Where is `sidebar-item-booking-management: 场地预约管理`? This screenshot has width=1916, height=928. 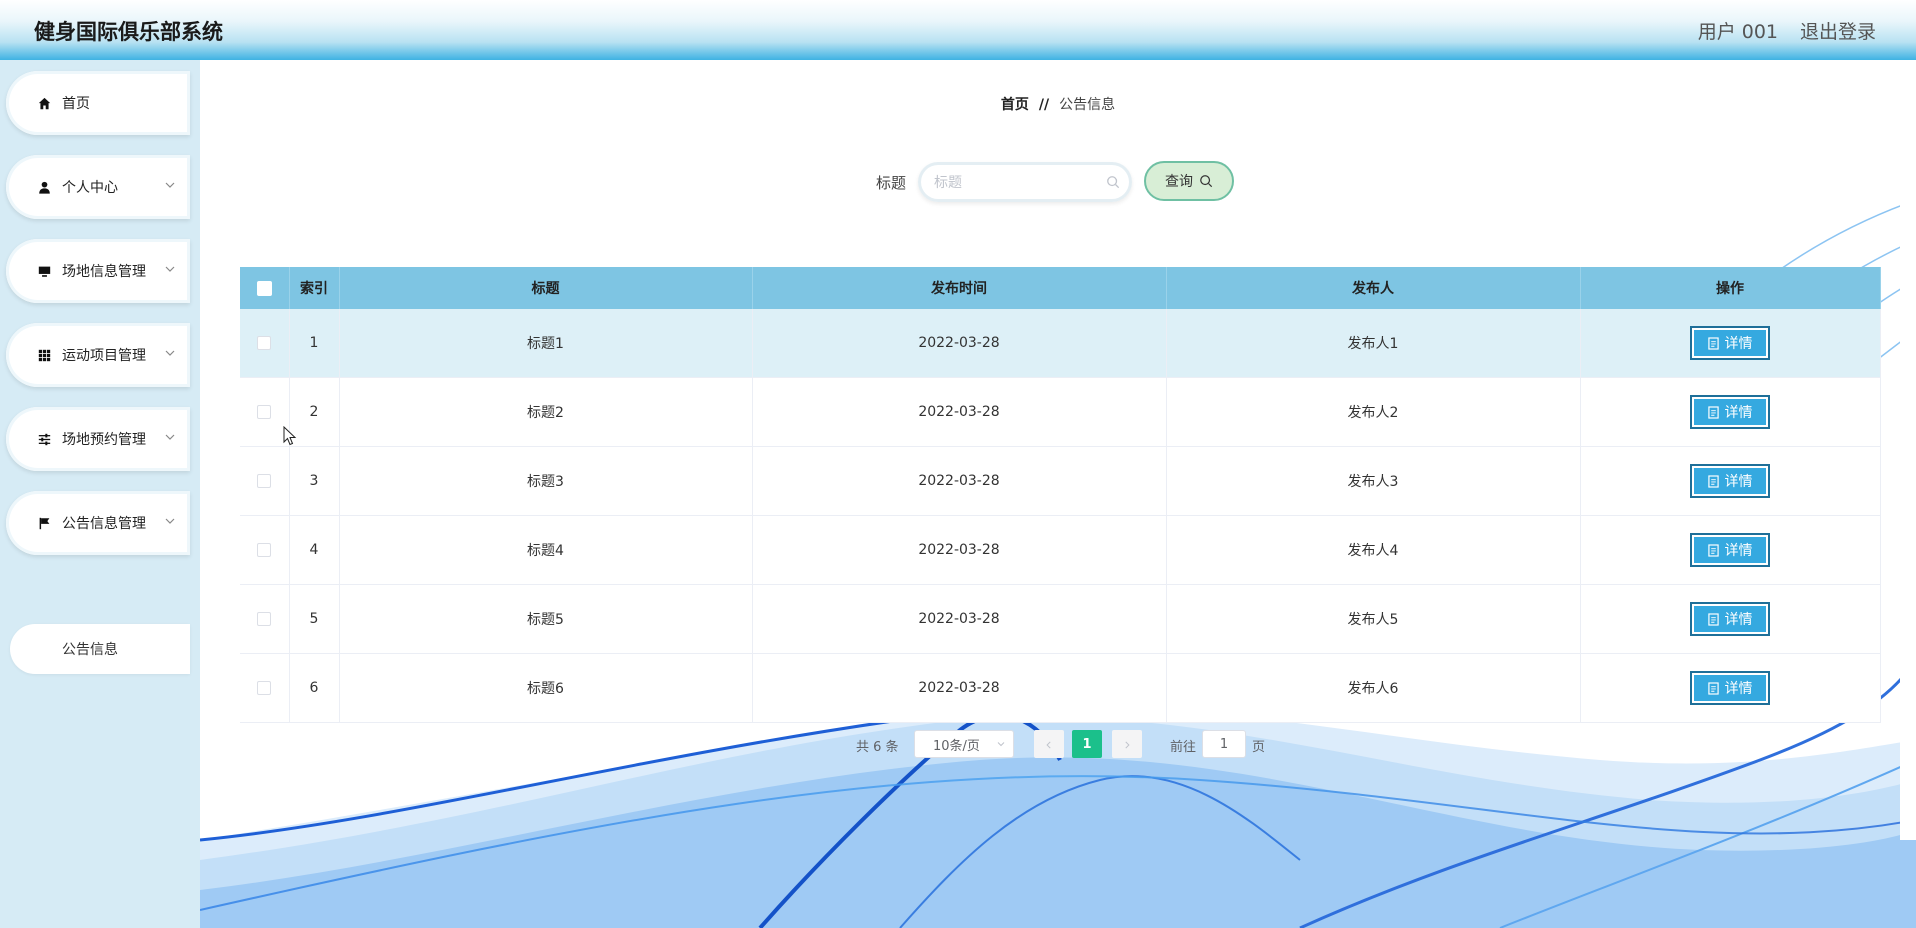 sidebar-item-booking-management: 场地预约管理 is located at coordinates (98, 439).